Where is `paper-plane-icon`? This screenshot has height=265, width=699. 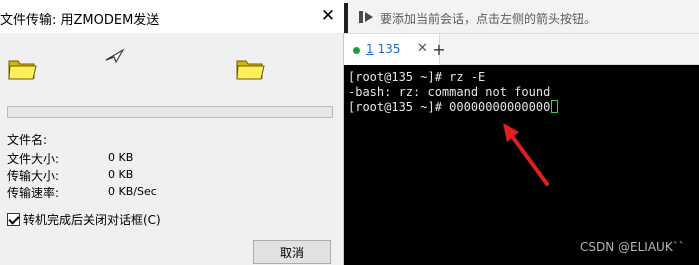
paper-plane-icon is located at coordinates (115, 56).